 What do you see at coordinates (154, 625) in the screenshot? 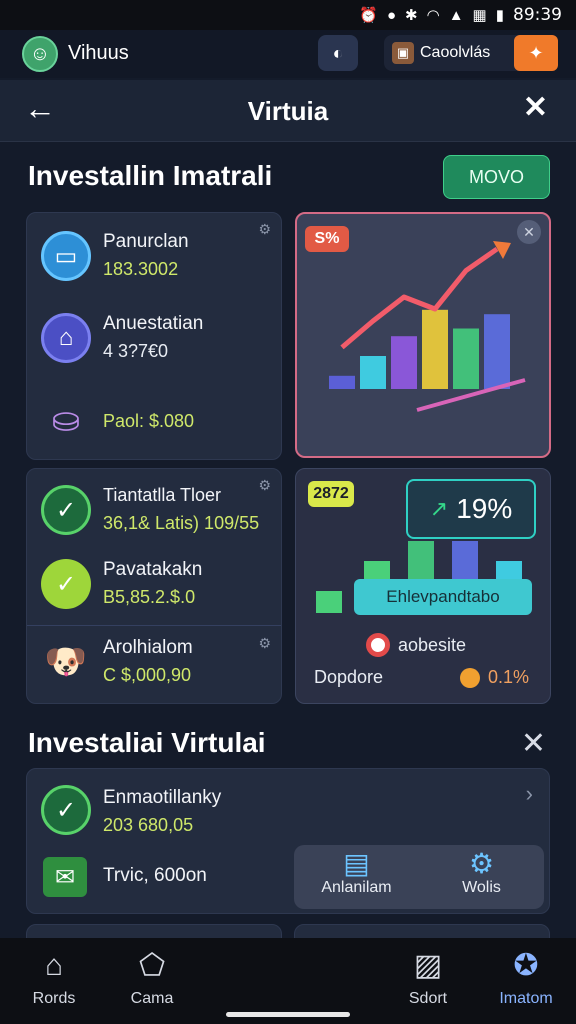
I see `divider` at bounding box center [154, 625].